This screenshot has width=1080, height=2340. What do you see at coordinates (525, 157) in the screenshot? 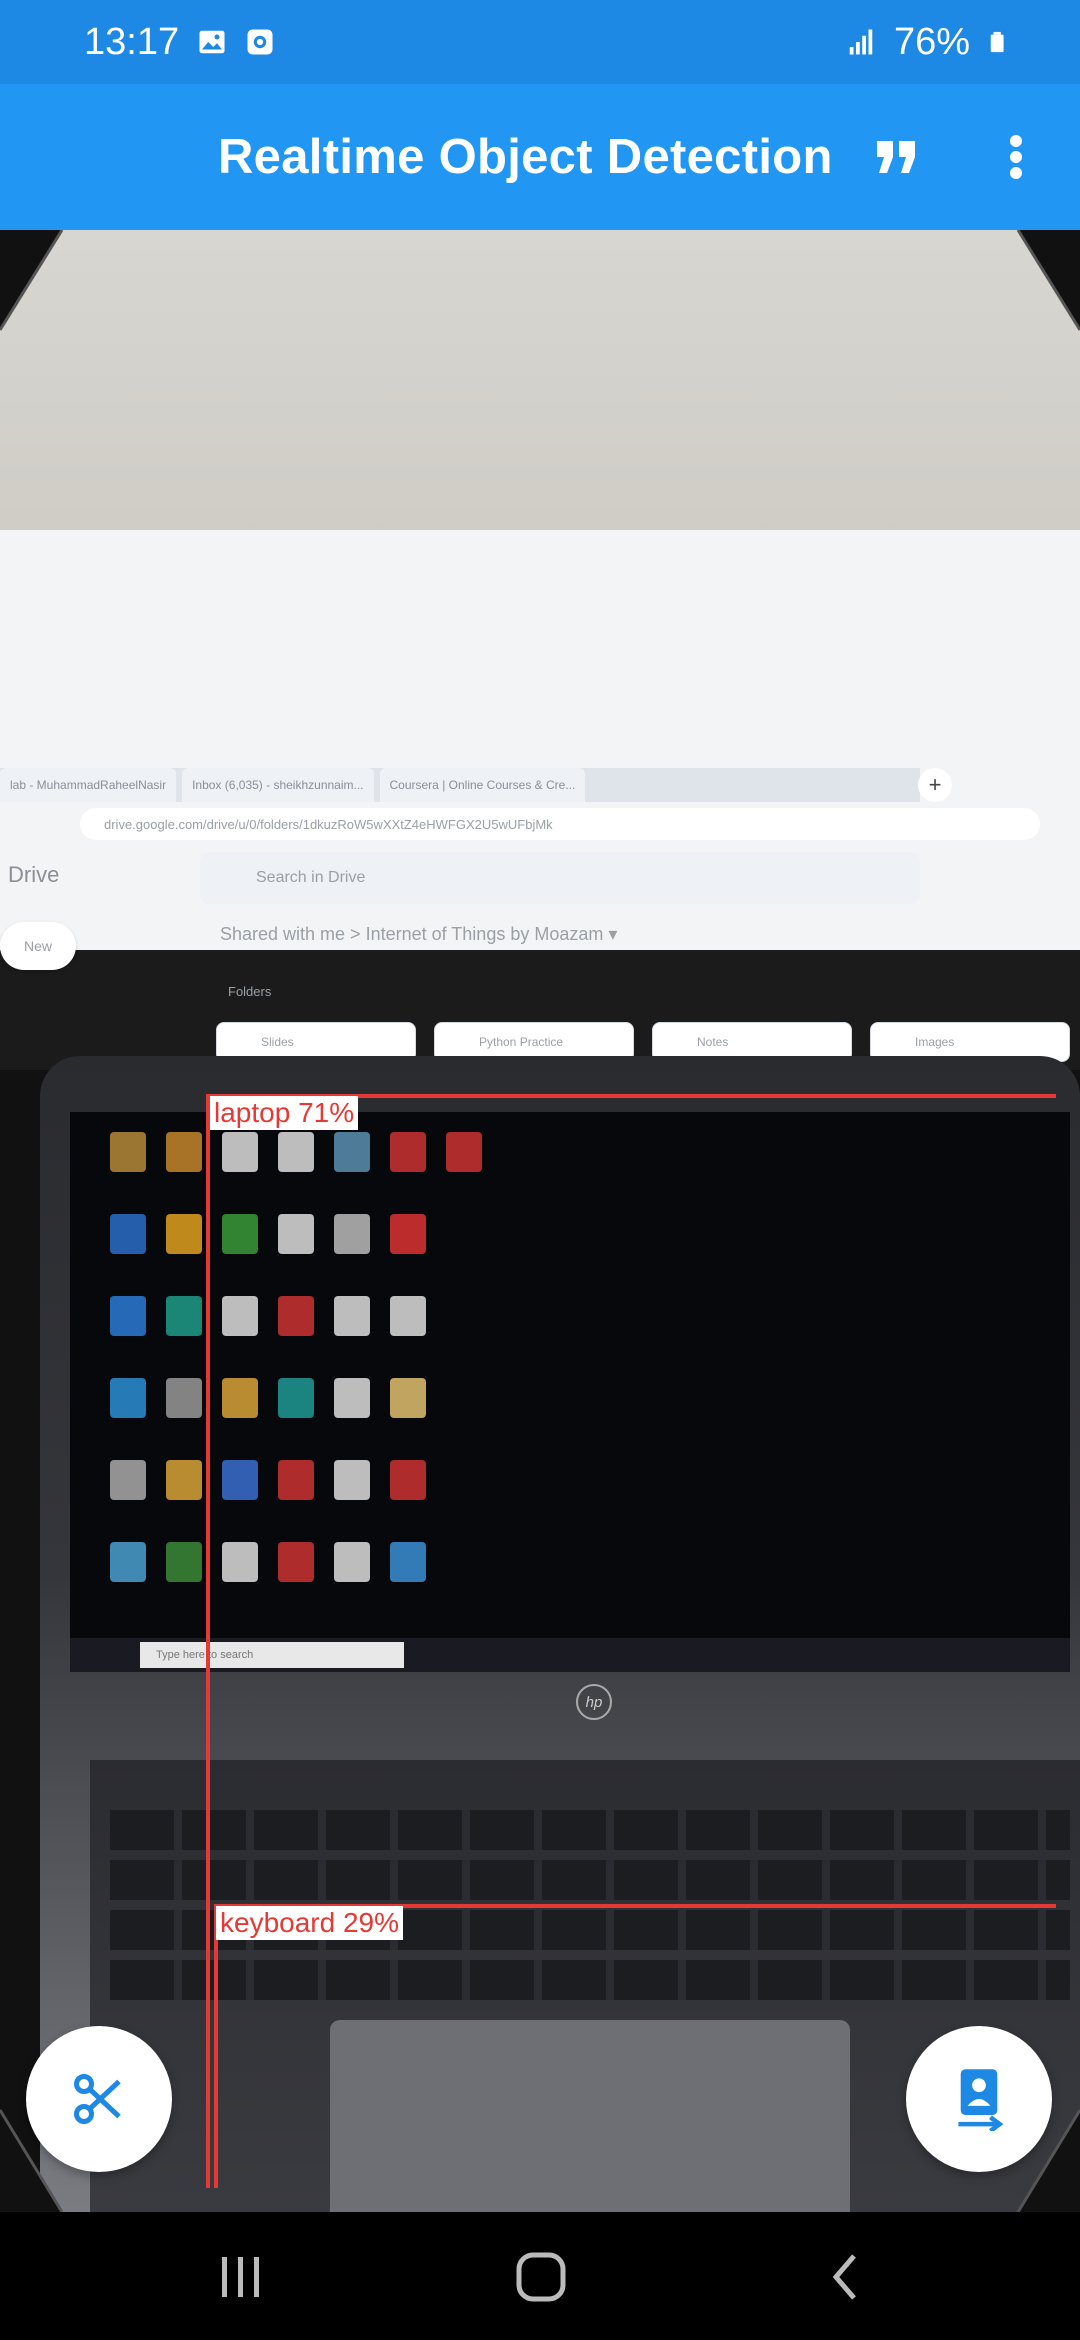
I see `app-title: Realtime Object Detection` at bounding box center [525, 157].